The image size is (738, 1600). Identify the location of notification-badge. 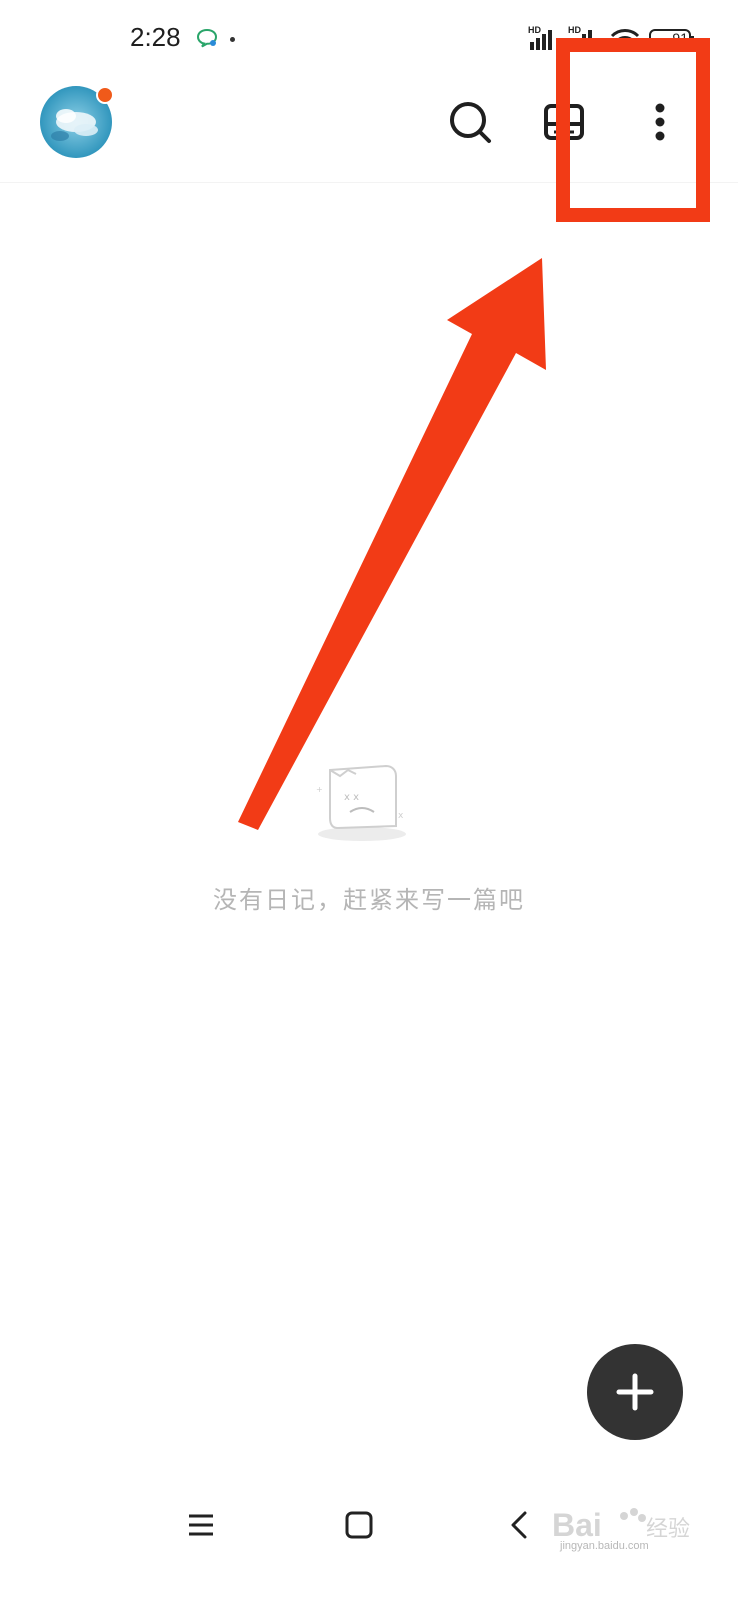
(105, 95).